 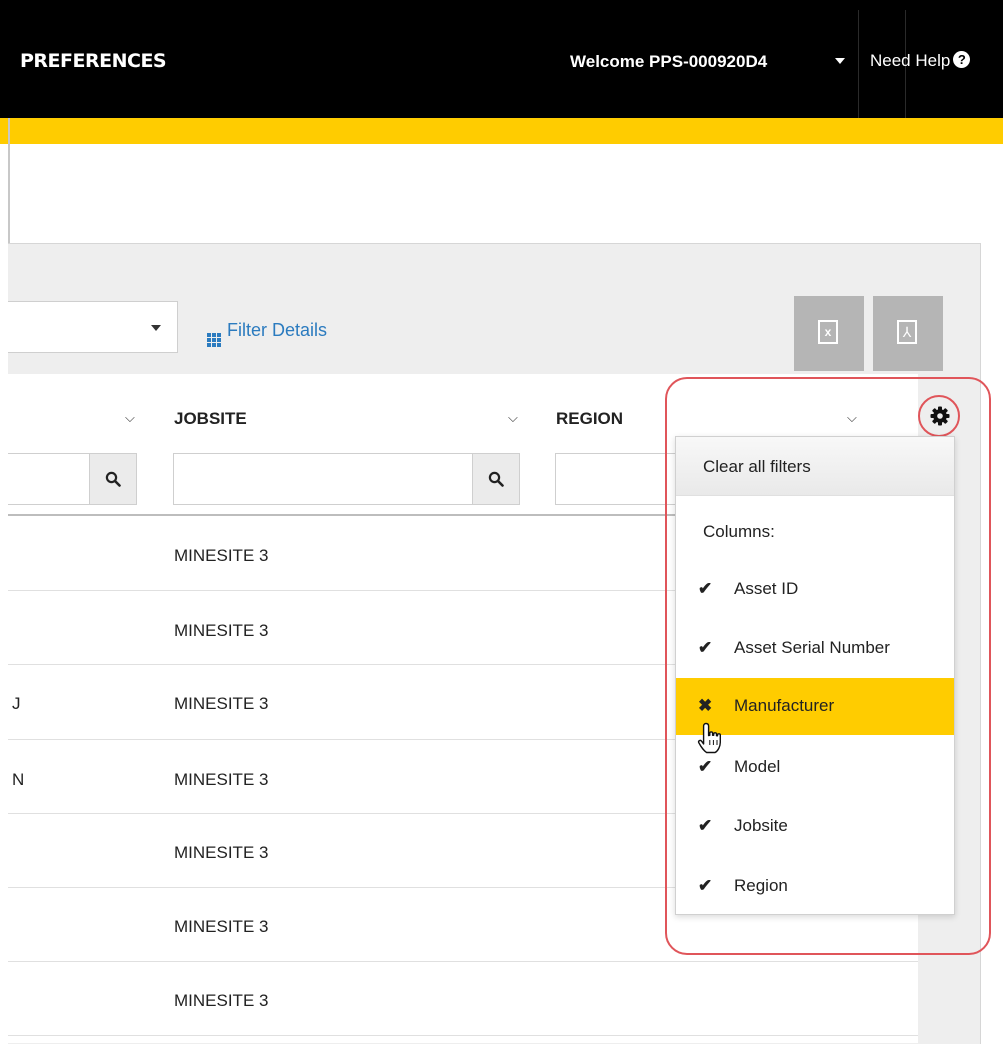 I want to click on cell-left-fragment: J, so click(x=16, y=703).